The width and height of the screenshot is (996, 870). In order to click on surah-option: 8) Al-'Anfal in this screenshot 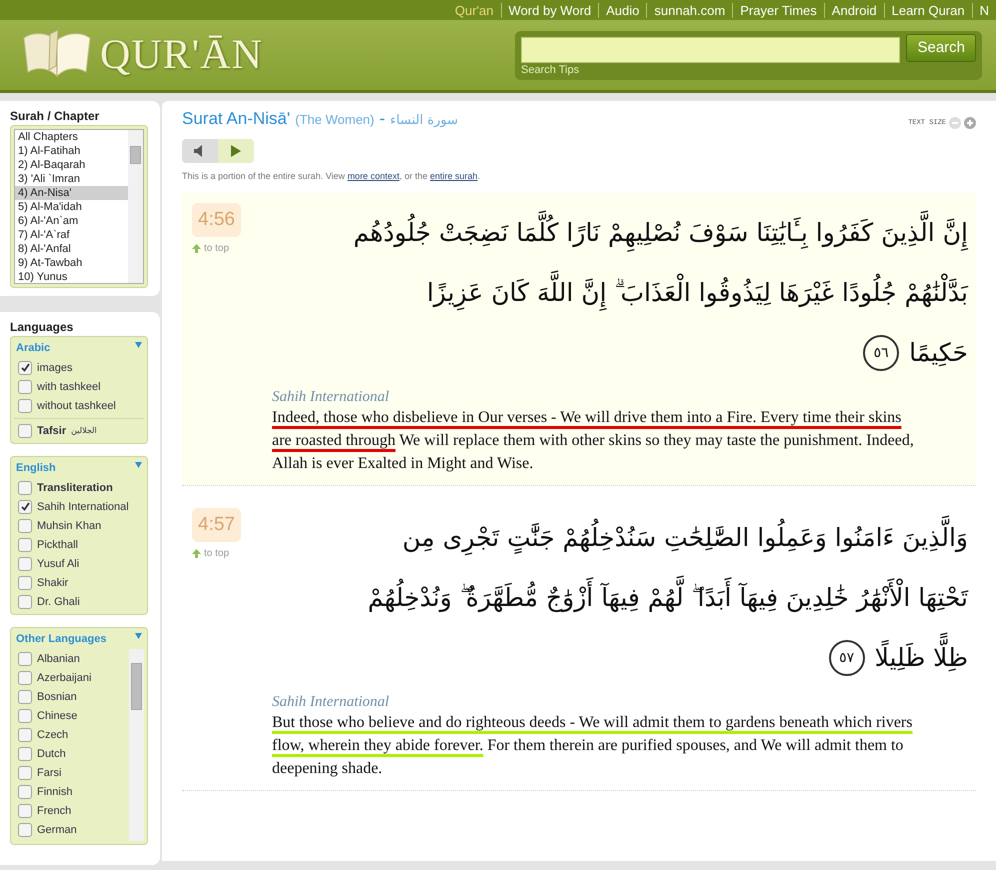, I will do `click(71, 249)`.